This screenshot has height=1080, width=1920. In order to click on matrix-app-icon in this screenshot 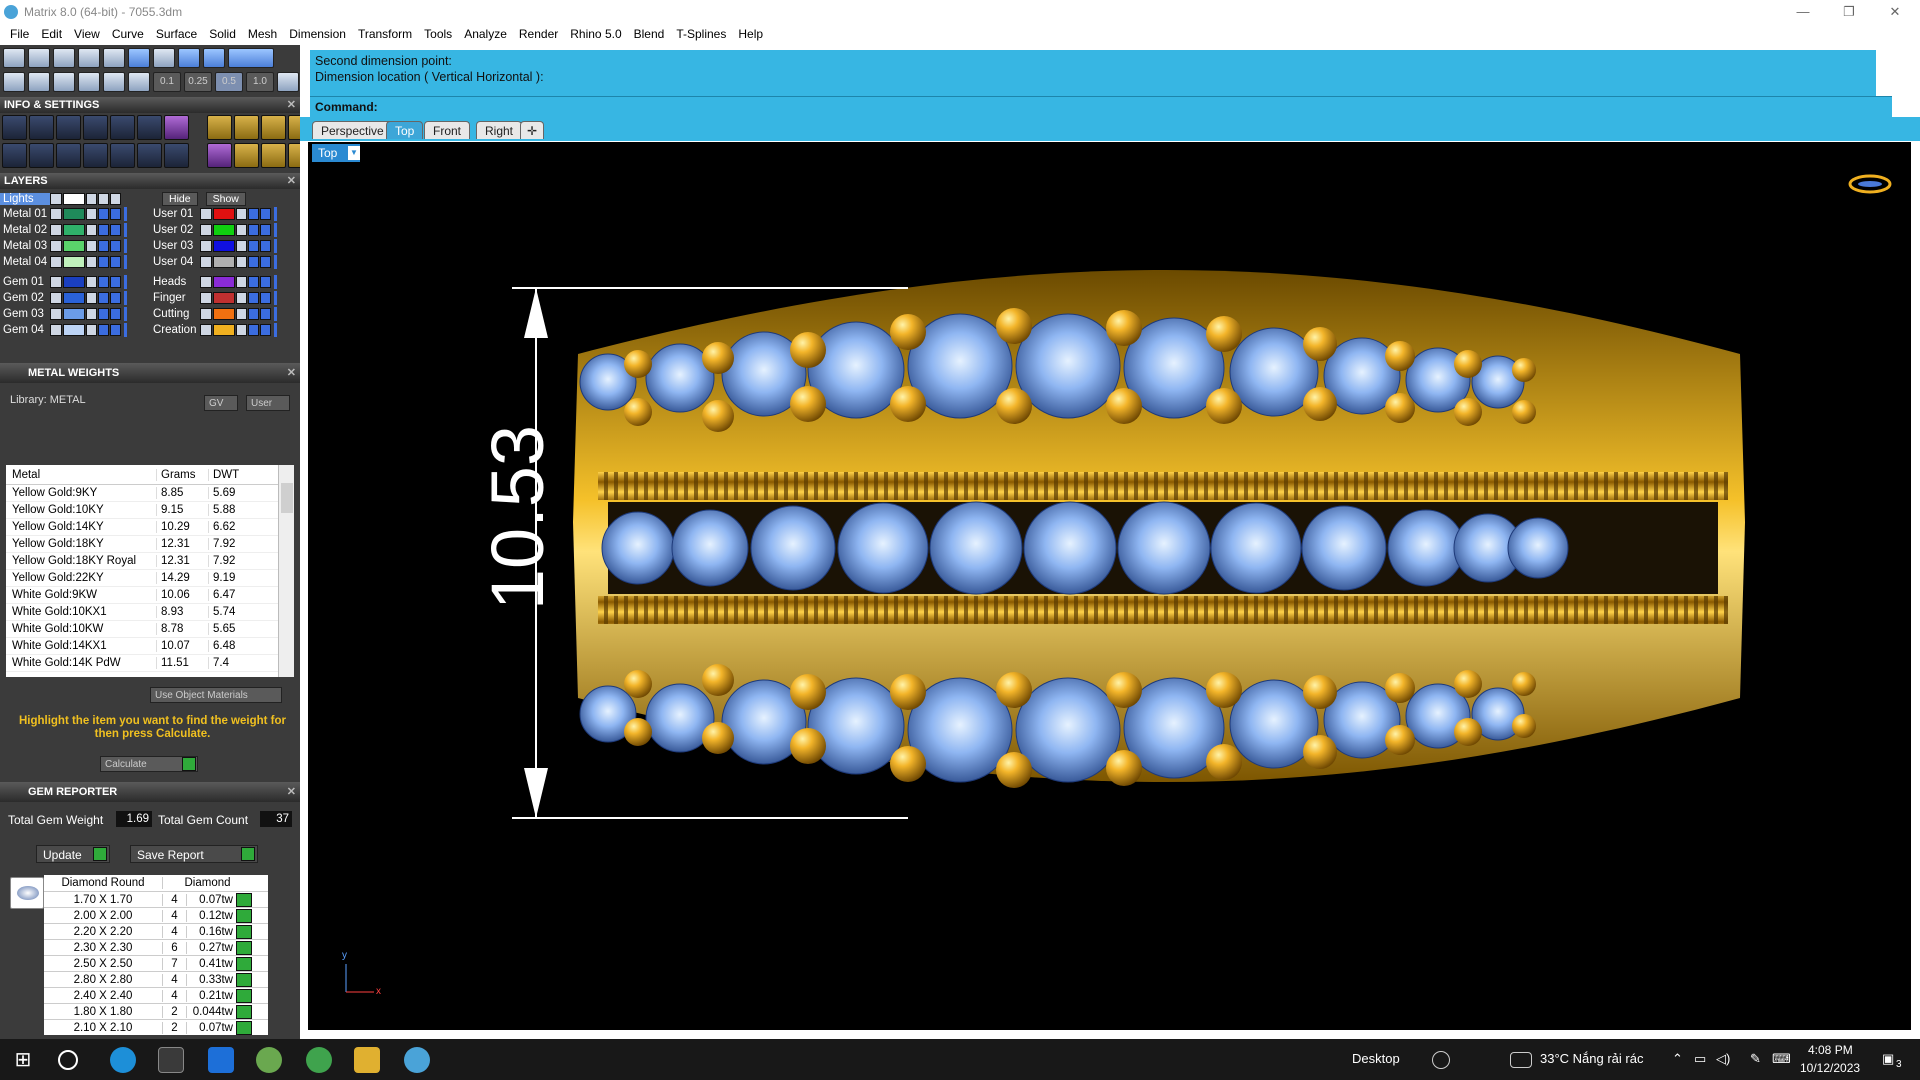, I will do `click(417, 1060)`.